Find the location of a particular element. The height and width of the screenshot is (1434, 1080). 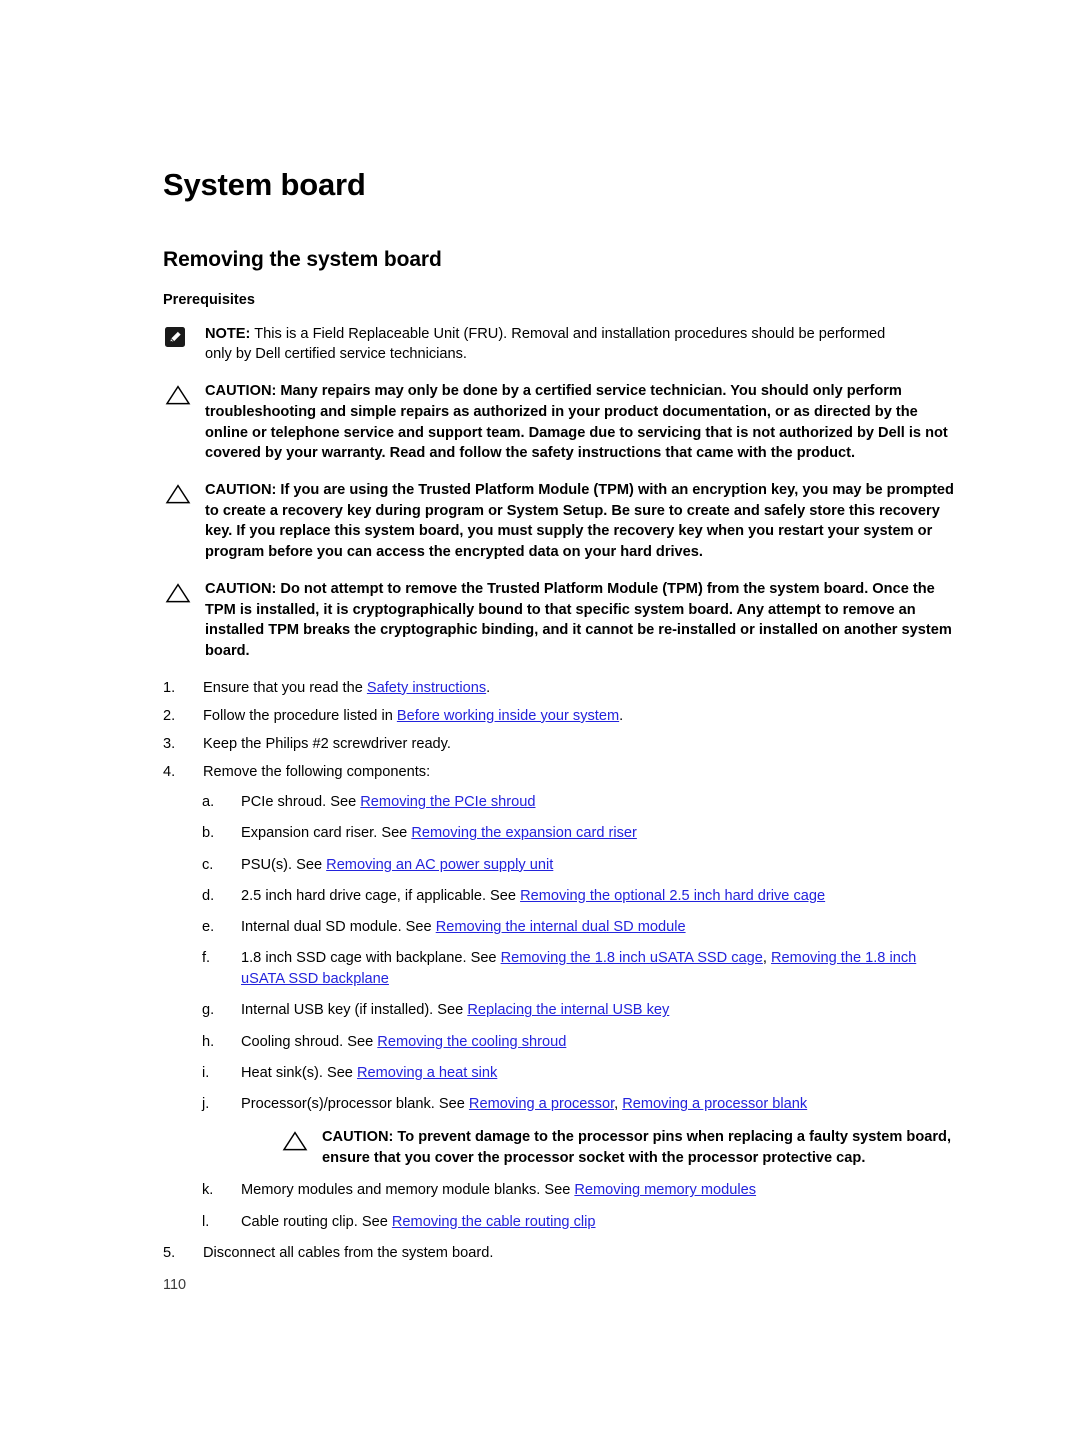

substep-j-before: Processor(s)/processor blank. See is located at coordinates (355, 1103).